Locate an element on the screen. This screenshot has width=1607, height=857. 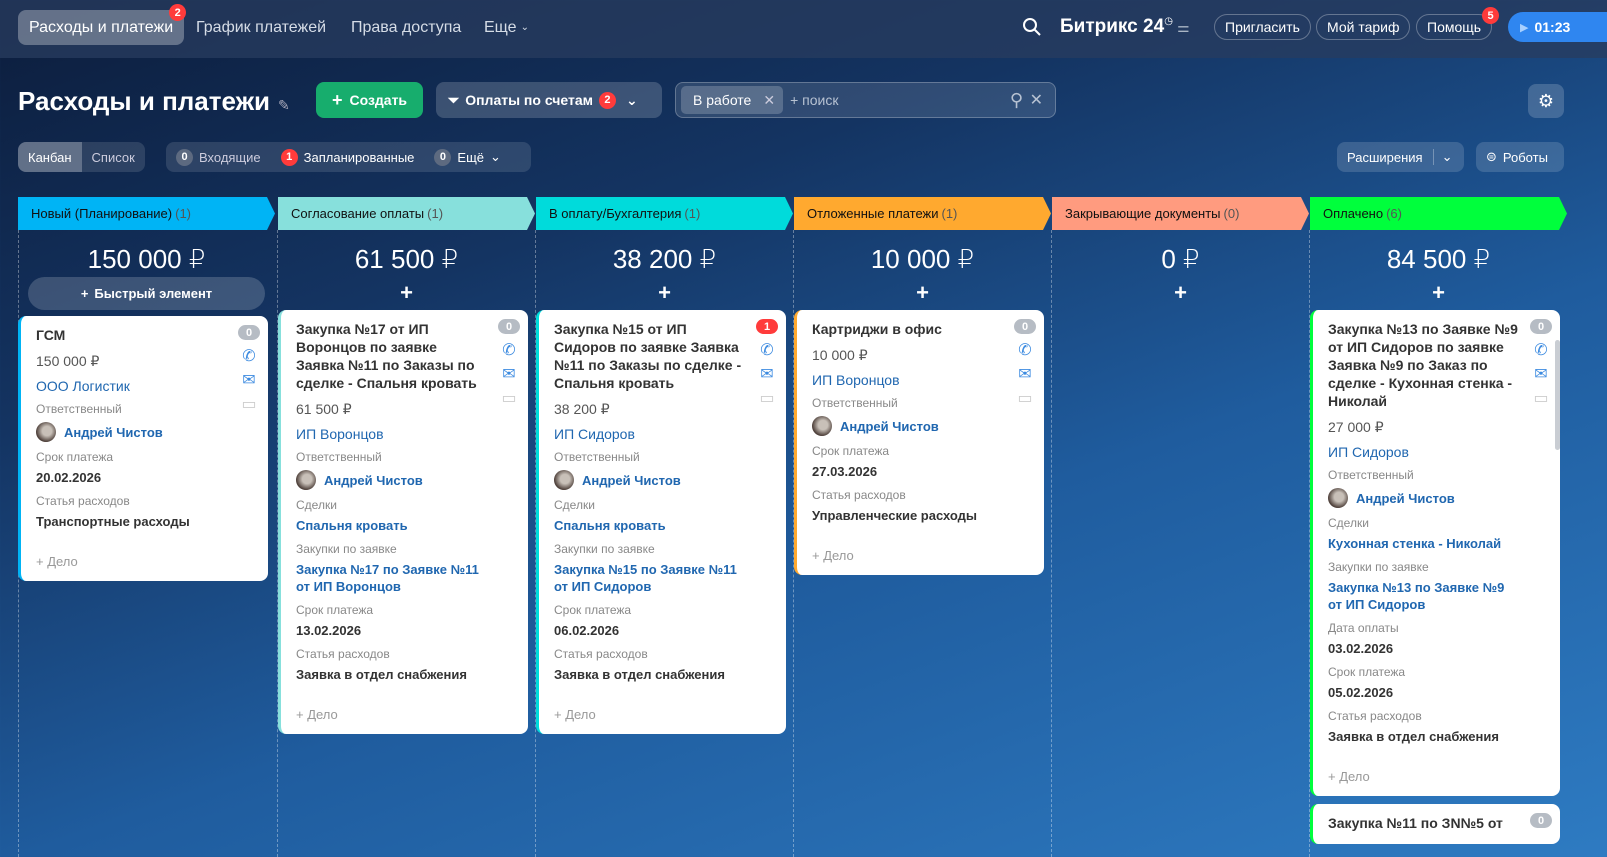
robots-button: ⊜ Роботы is located at coordinates (1520, 157).